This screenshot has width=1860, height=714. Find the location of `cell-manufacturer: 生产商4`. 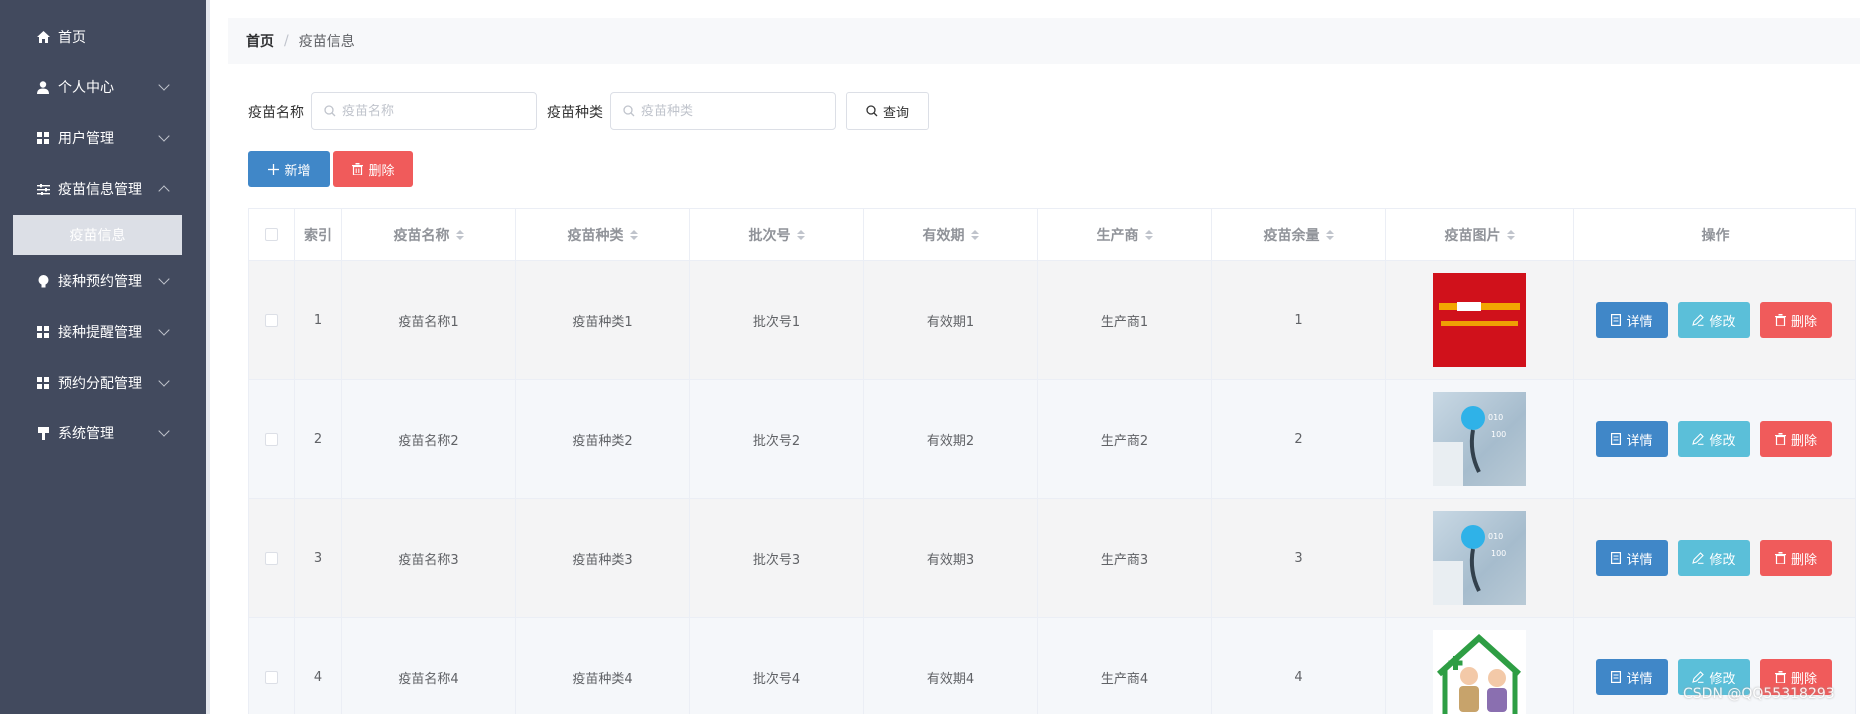

cell-manufacturer: 生产商4 is located at coordinates (1125, 666).